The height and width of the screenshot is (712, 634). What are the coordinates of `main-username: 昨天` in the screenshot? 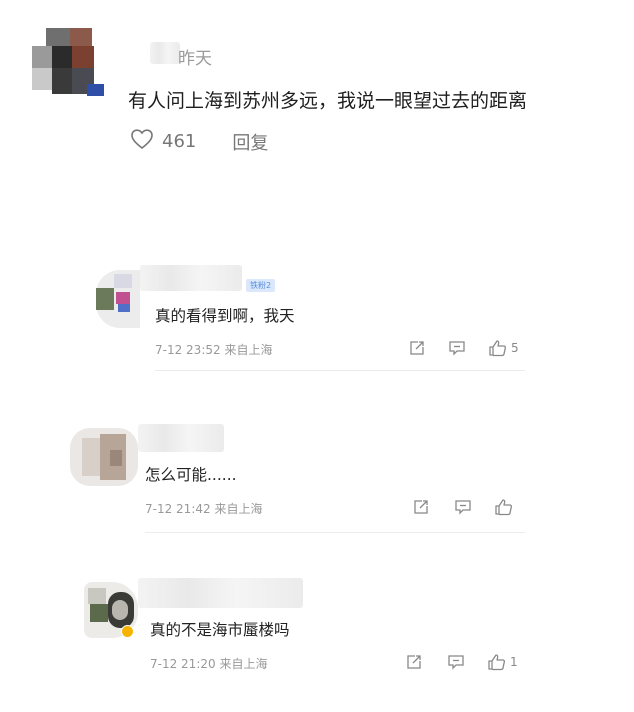 It's located at (195, 56).